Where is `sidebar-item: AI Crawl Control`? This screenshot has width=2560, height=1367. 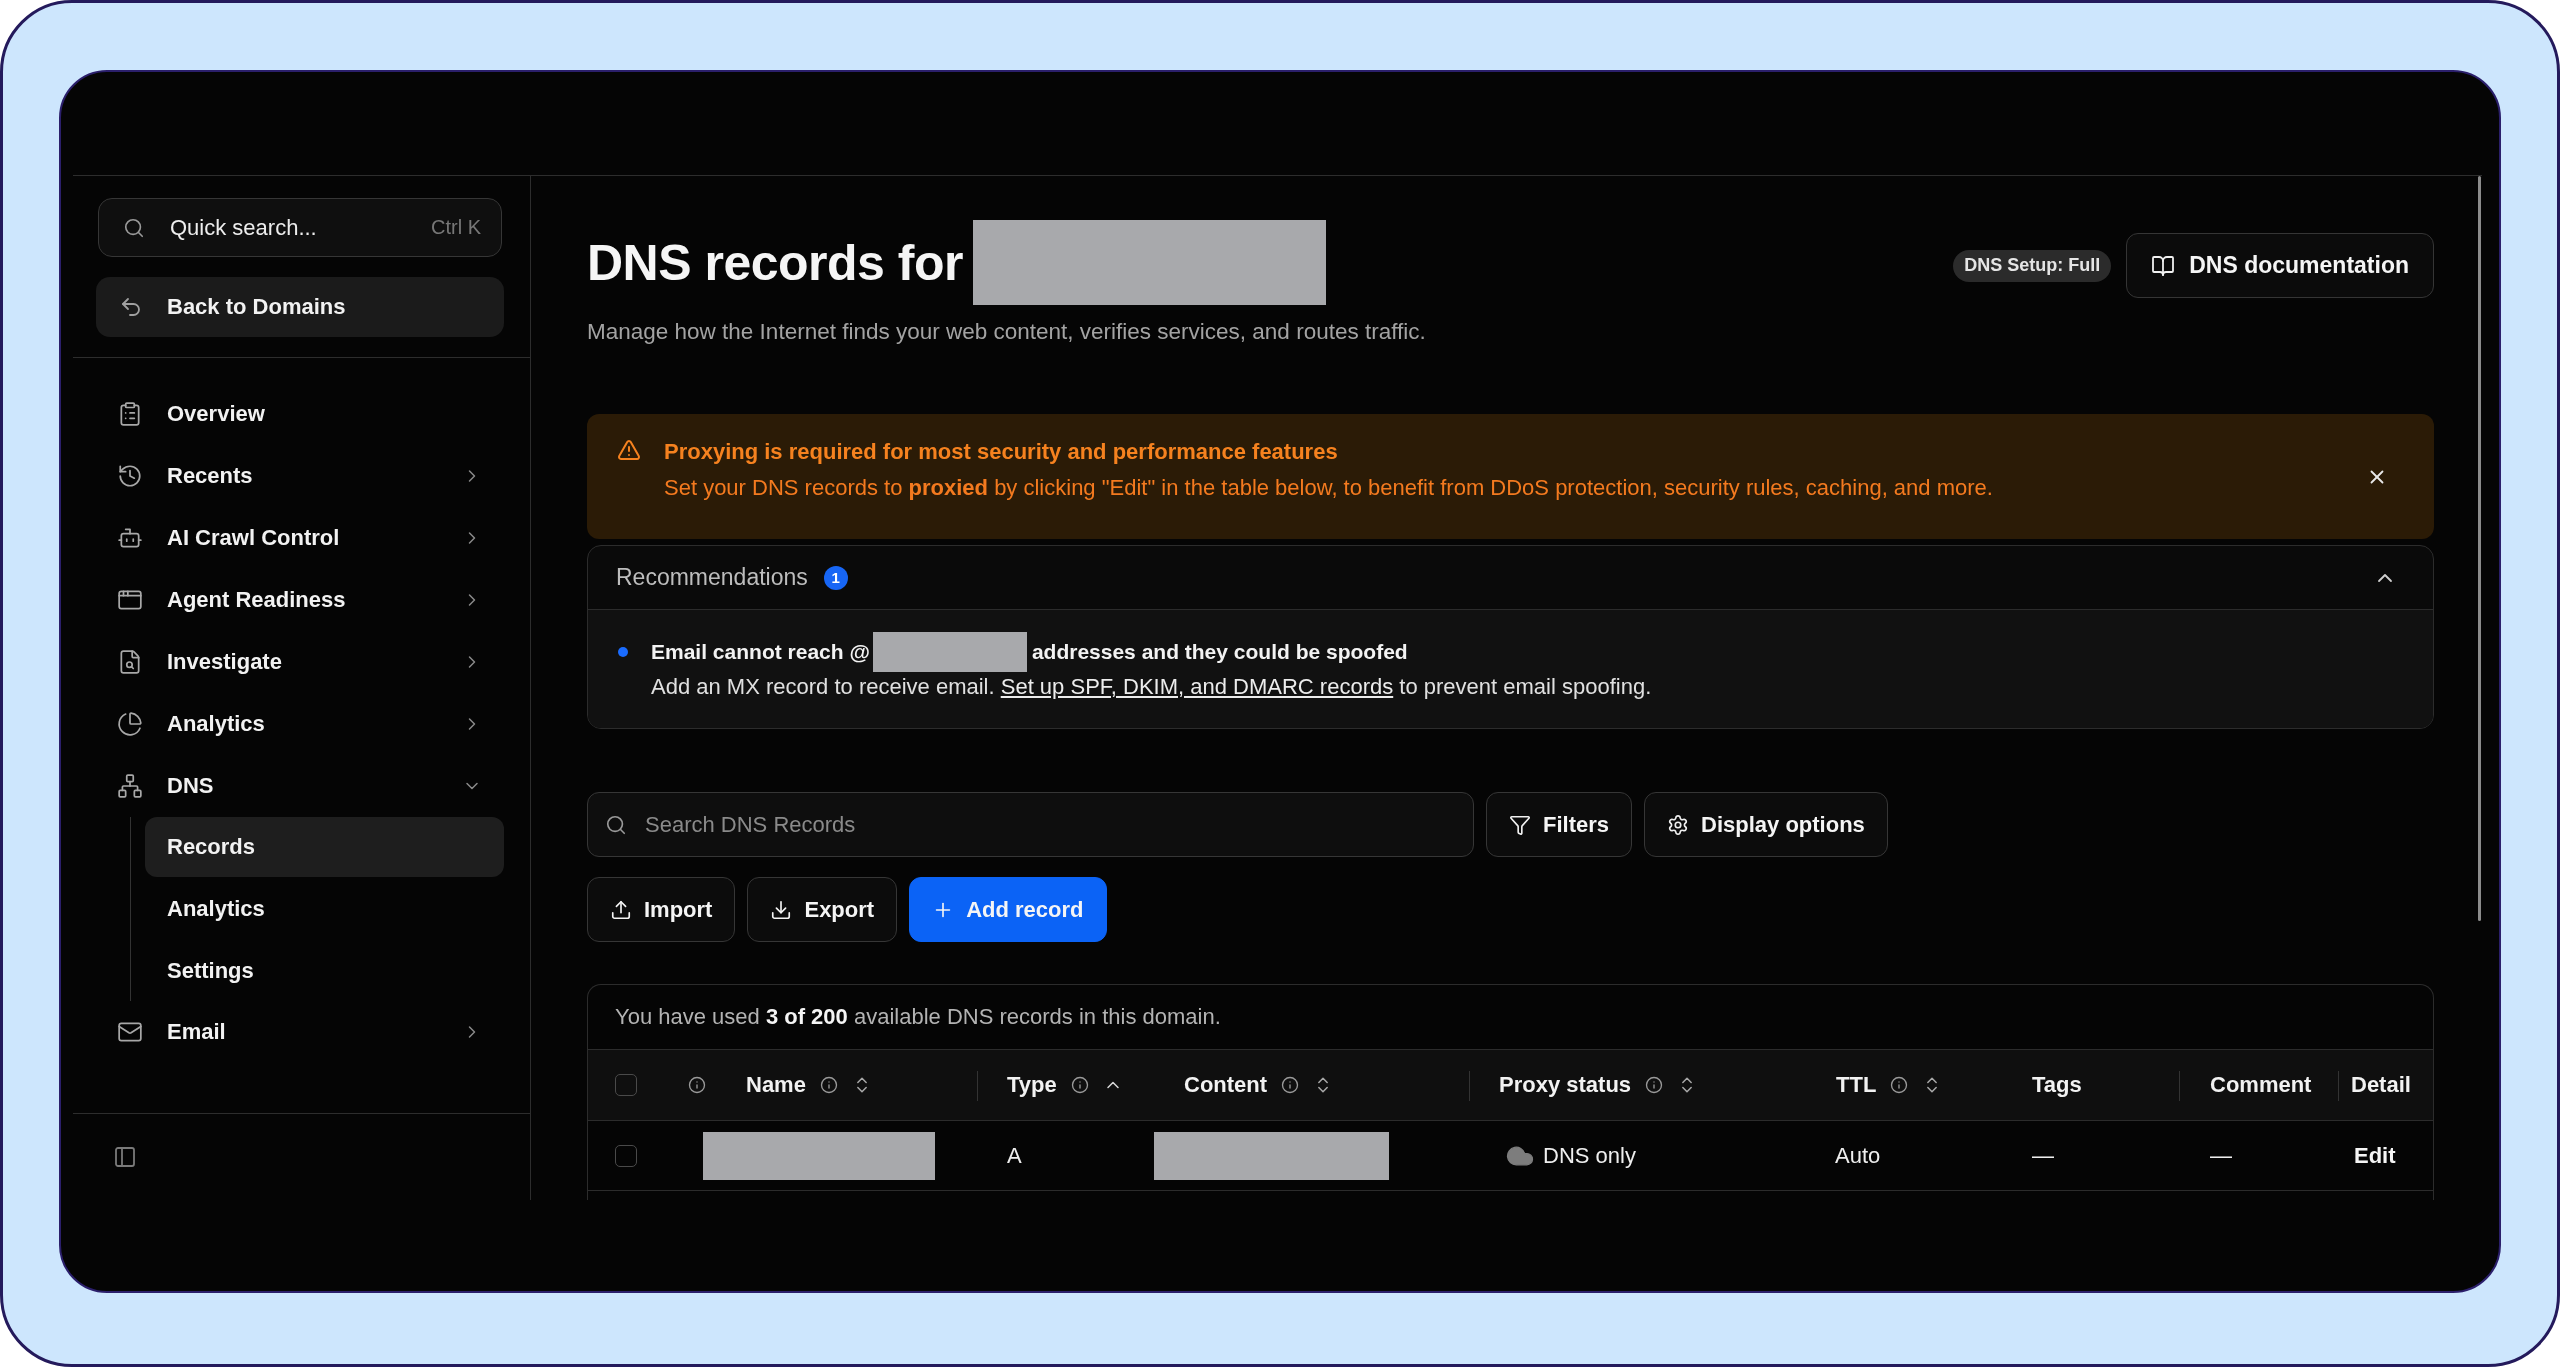 sidebar-item: AI Crawl Control is located at coordinates (301, 538).